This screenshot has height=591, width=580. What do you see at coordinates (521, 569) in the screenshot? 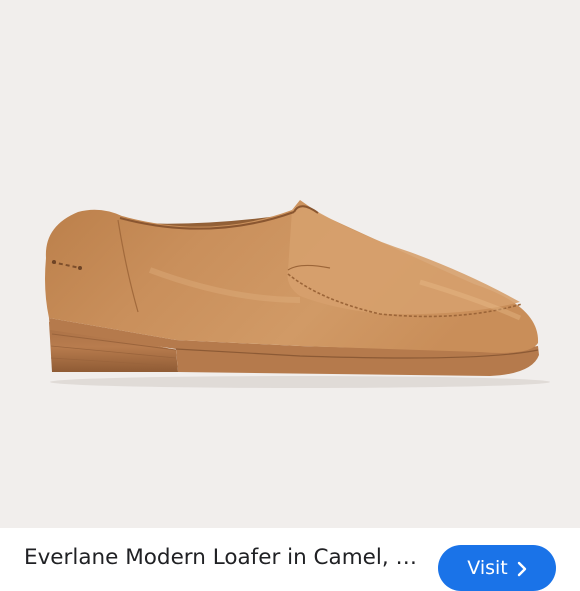
I see `chevron-right-icon` at bounding box center [521, 569].